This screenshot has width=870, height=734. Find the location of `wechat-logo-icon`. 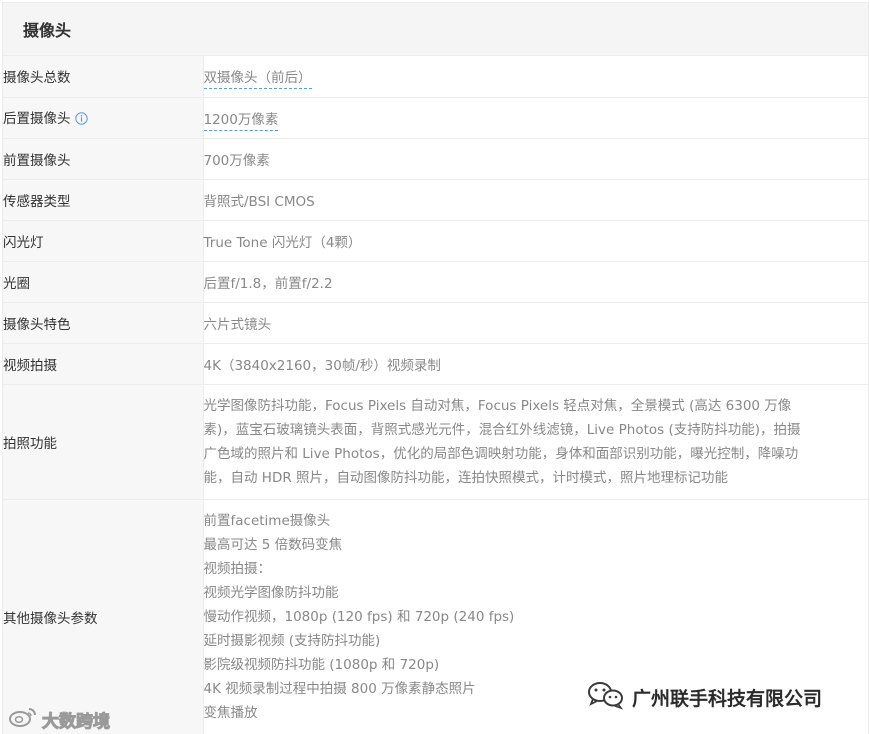

wechat-logo-icon is located at coordinates (605, 697).